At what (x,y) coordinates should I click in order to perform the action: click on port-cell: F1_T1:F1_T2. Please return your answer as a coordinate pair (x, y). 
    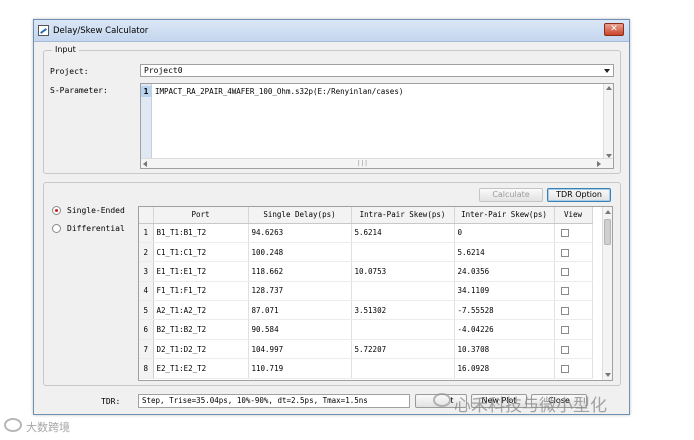
    Looking at the image, I should click on (201, 291).